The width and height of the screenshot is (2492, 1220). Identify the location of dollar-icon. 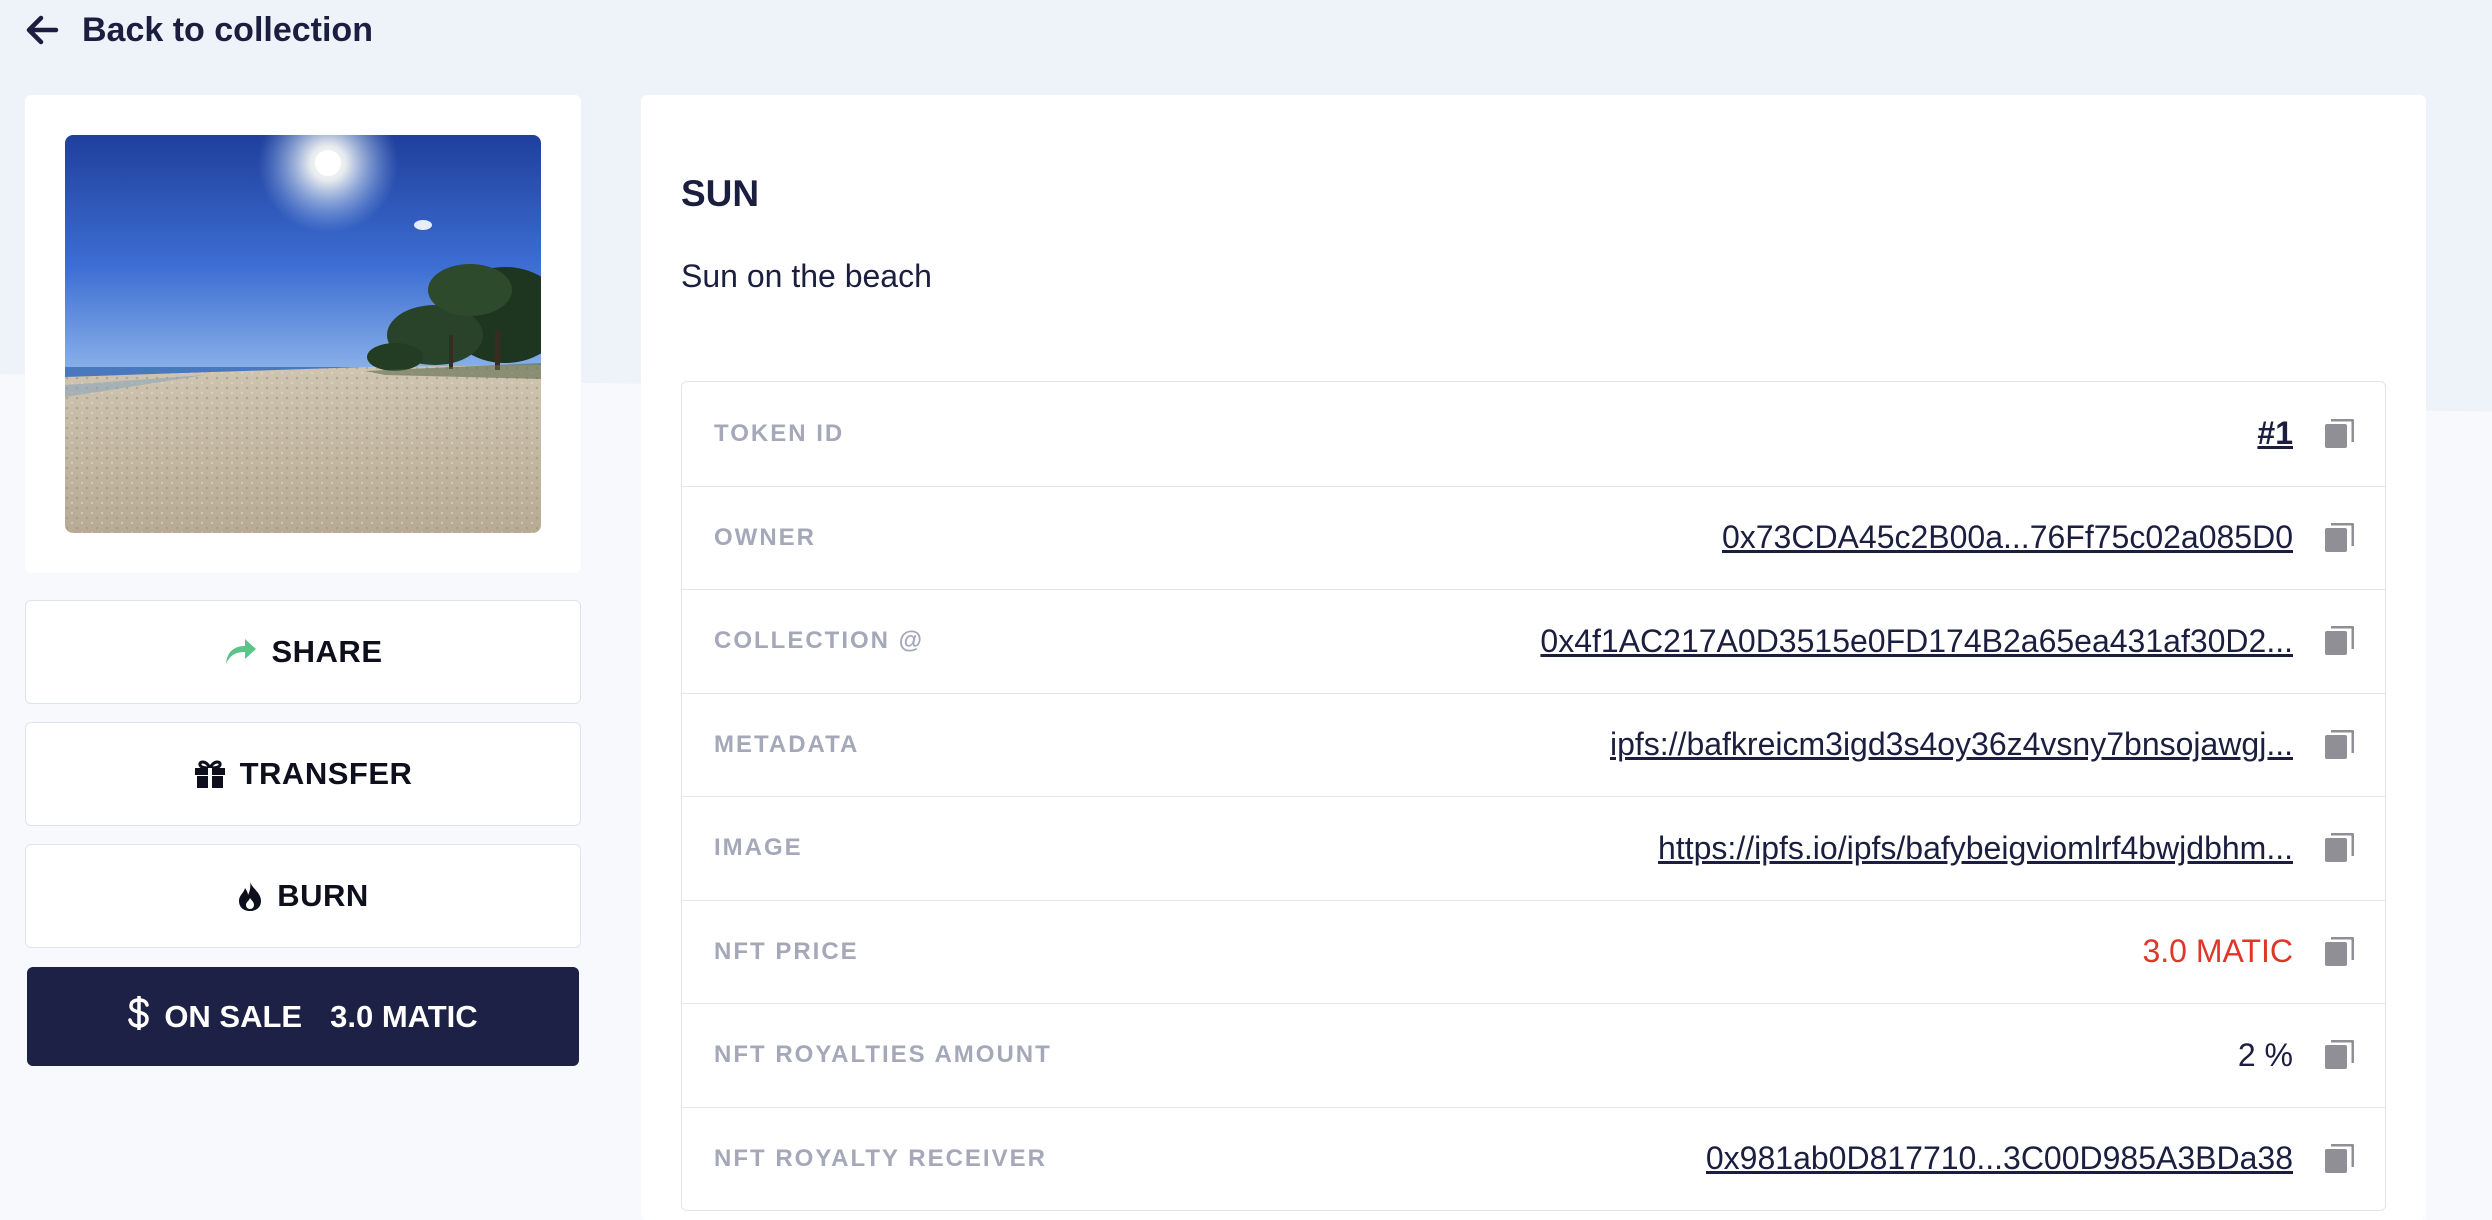
(139, 1016).